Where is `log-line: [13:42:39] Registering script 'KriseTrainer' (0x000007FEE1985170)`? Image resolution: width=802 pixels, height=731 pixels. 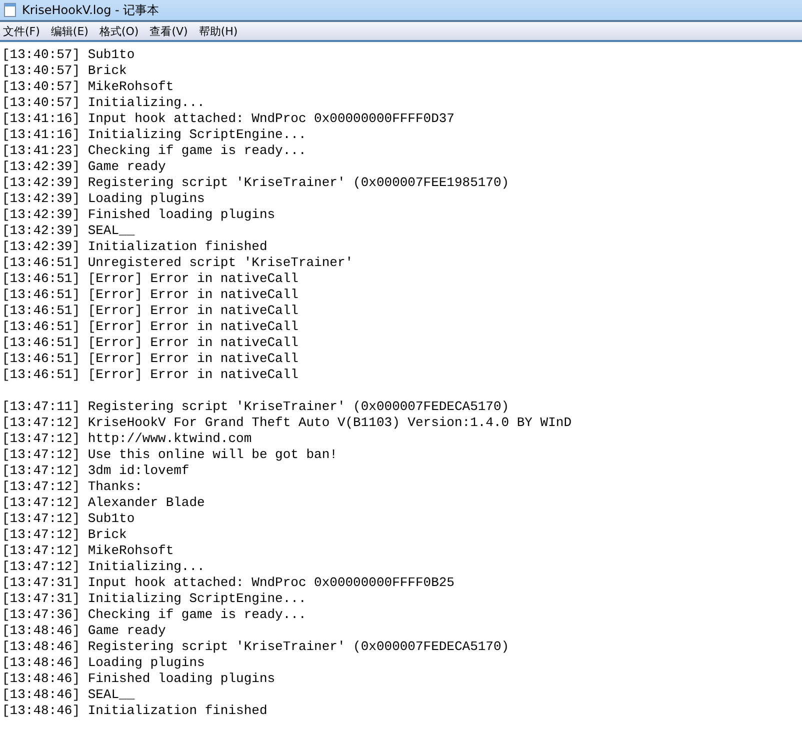
log-line: [13:42:39] Registering script 'KriseTrainer' (0x000007FEE1985170) is located at coordinates (256, 183).